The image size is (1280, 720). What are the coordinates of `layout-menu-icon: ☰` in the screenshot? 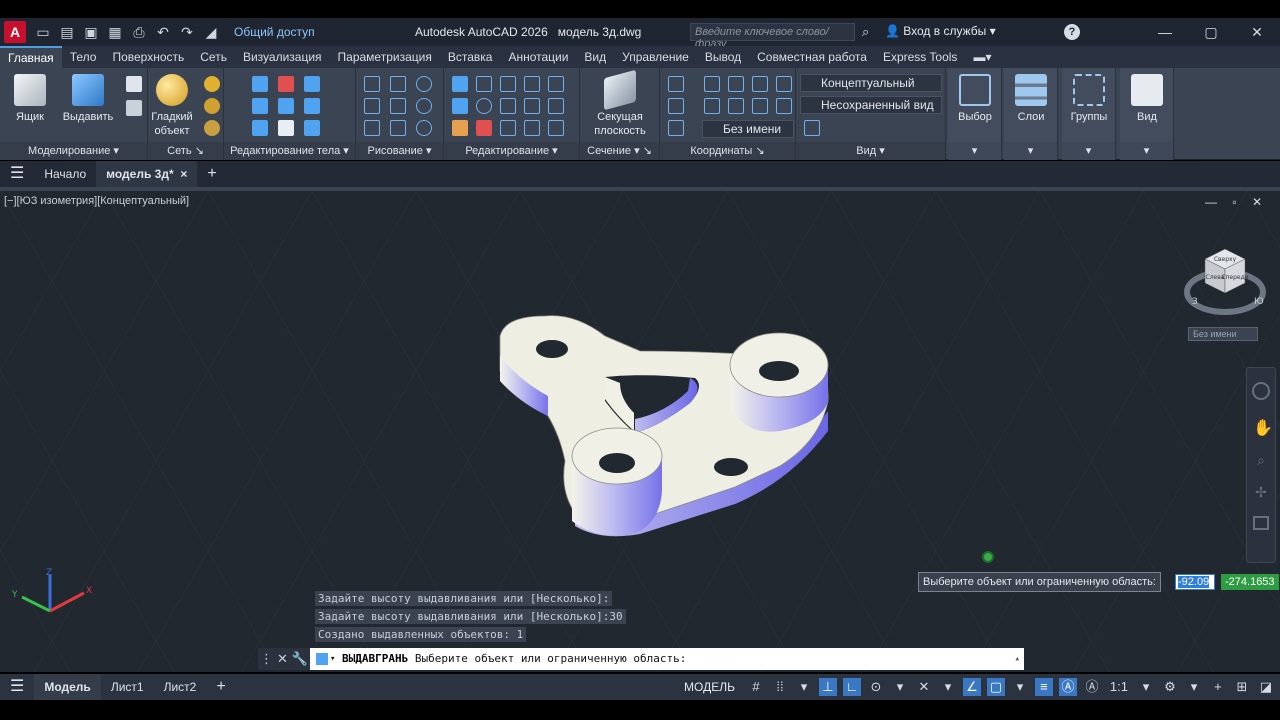 It's located at (17, 687).